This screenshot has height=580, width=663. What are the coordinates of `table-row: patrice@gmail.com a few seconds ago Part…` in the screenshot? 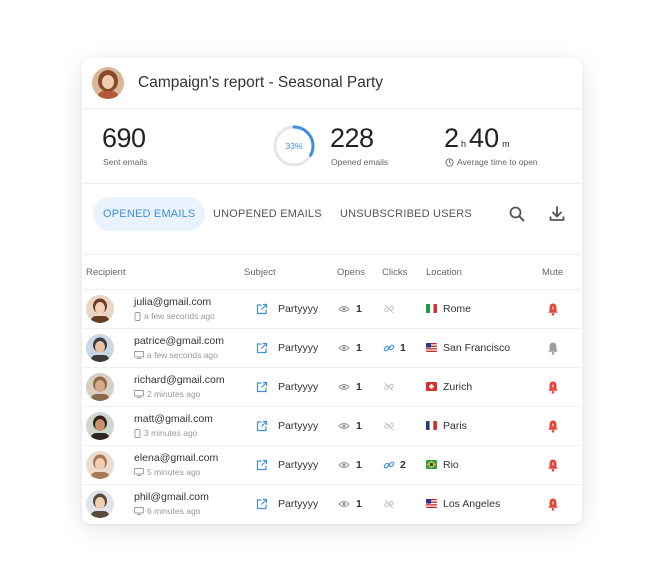 It's located at (332, 348).